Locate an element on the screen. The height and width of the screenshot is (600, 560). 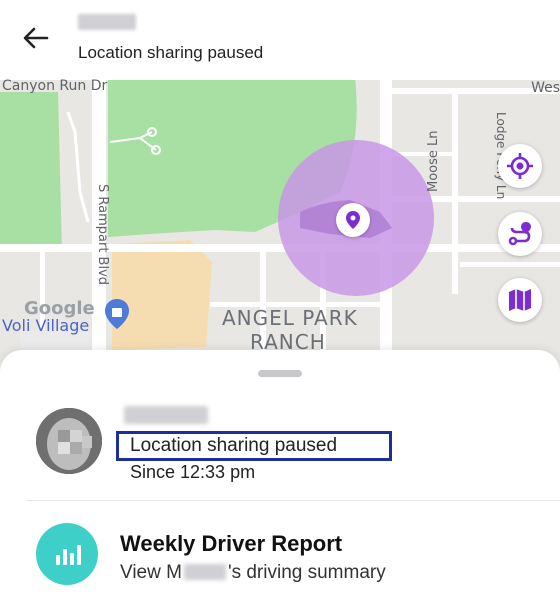
target-locate-icon is located at coordinates (520, 166).